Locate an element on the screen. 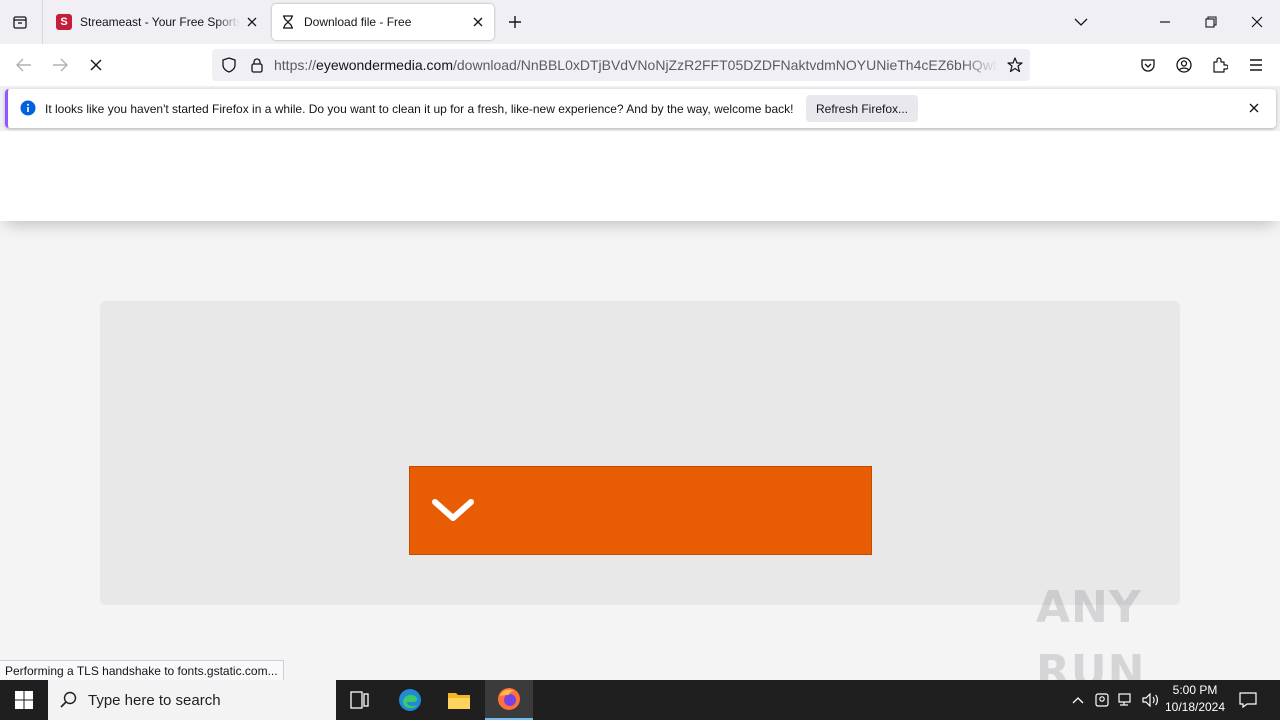  tab-streameast: S Streameast - Your Free Sports Str is located at coordinates (158, 22).